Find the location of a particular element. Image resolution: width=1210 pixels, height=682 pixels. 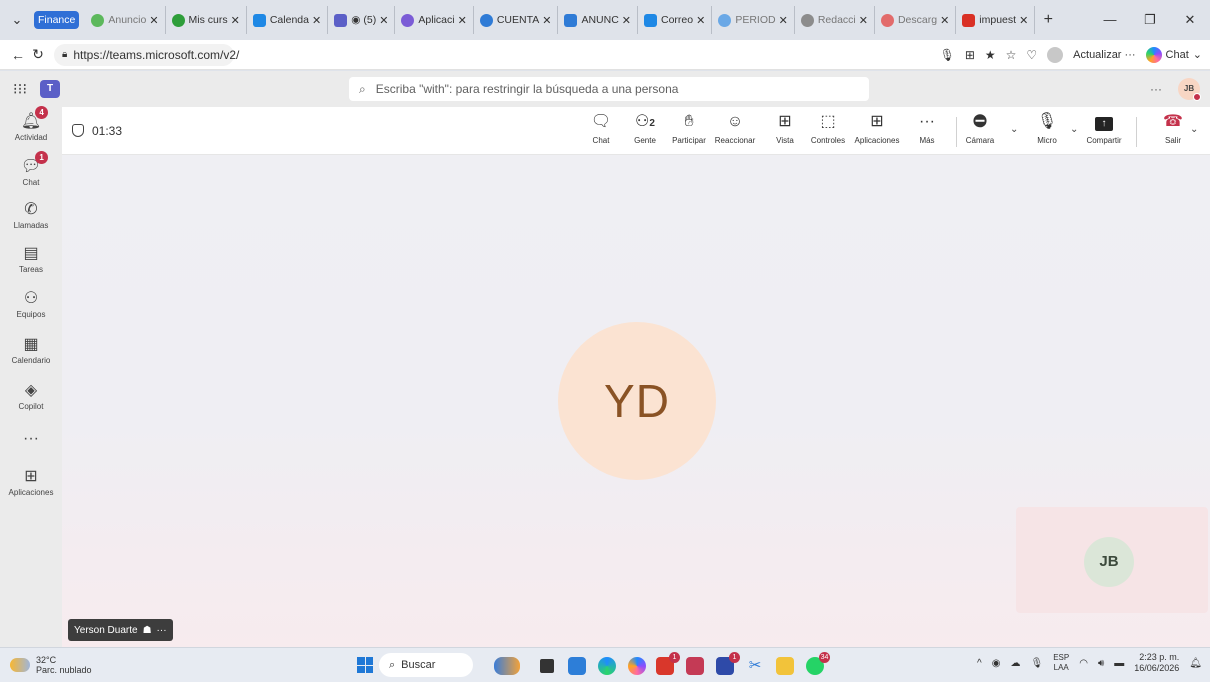

favorites-icon: ☆ is located at coordinates (1011, 55).